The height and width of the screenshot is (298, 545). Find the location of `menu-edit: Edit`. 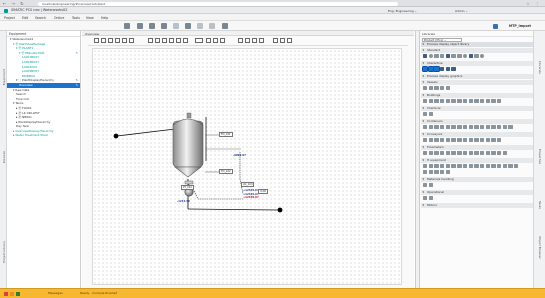

menu-edit: Edit is located at coordinates (25, 18).